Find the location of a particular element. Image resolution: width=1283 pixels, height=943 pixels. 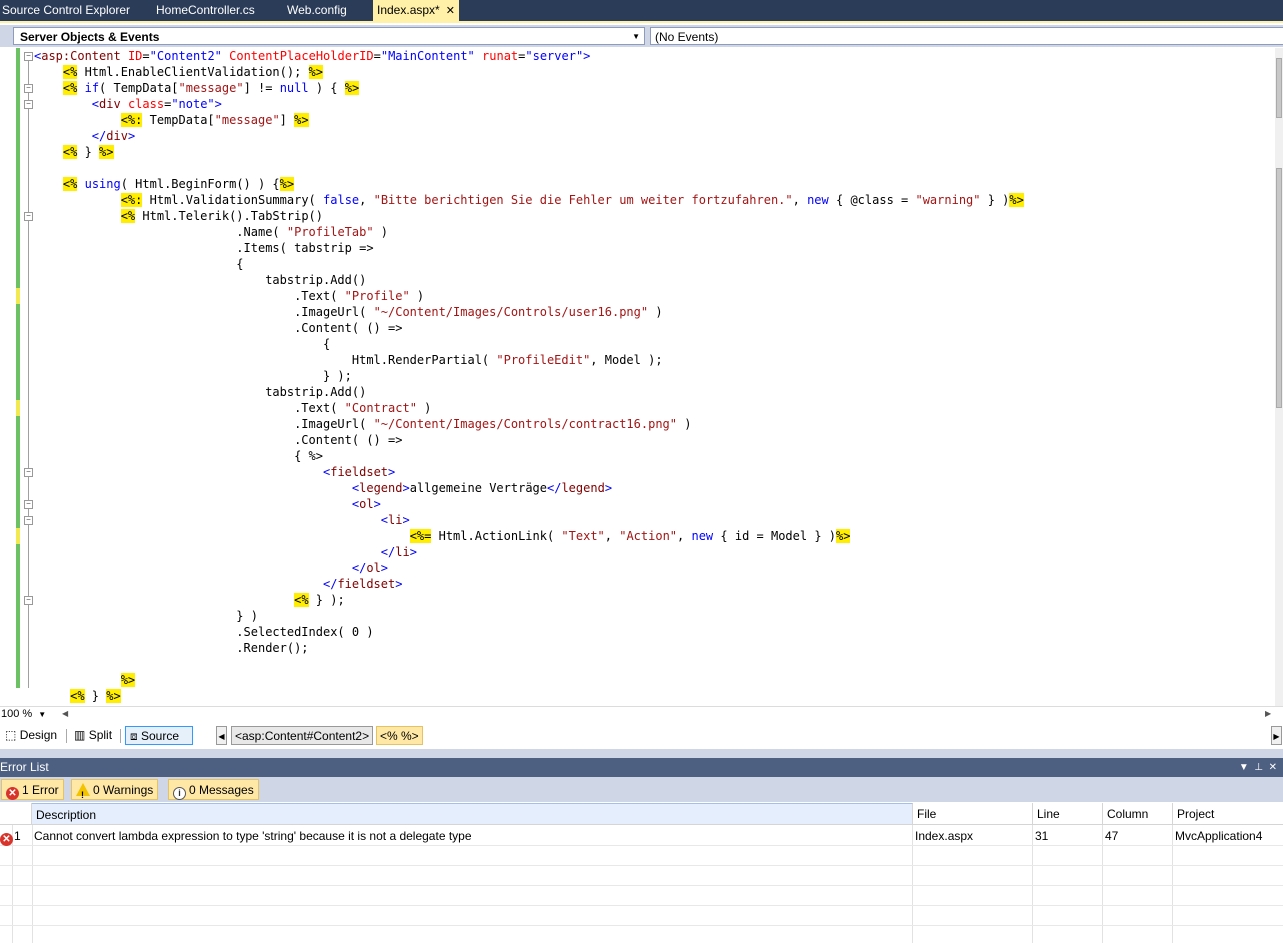

error-file: Index.aspx is located at coordinates (944, 836).